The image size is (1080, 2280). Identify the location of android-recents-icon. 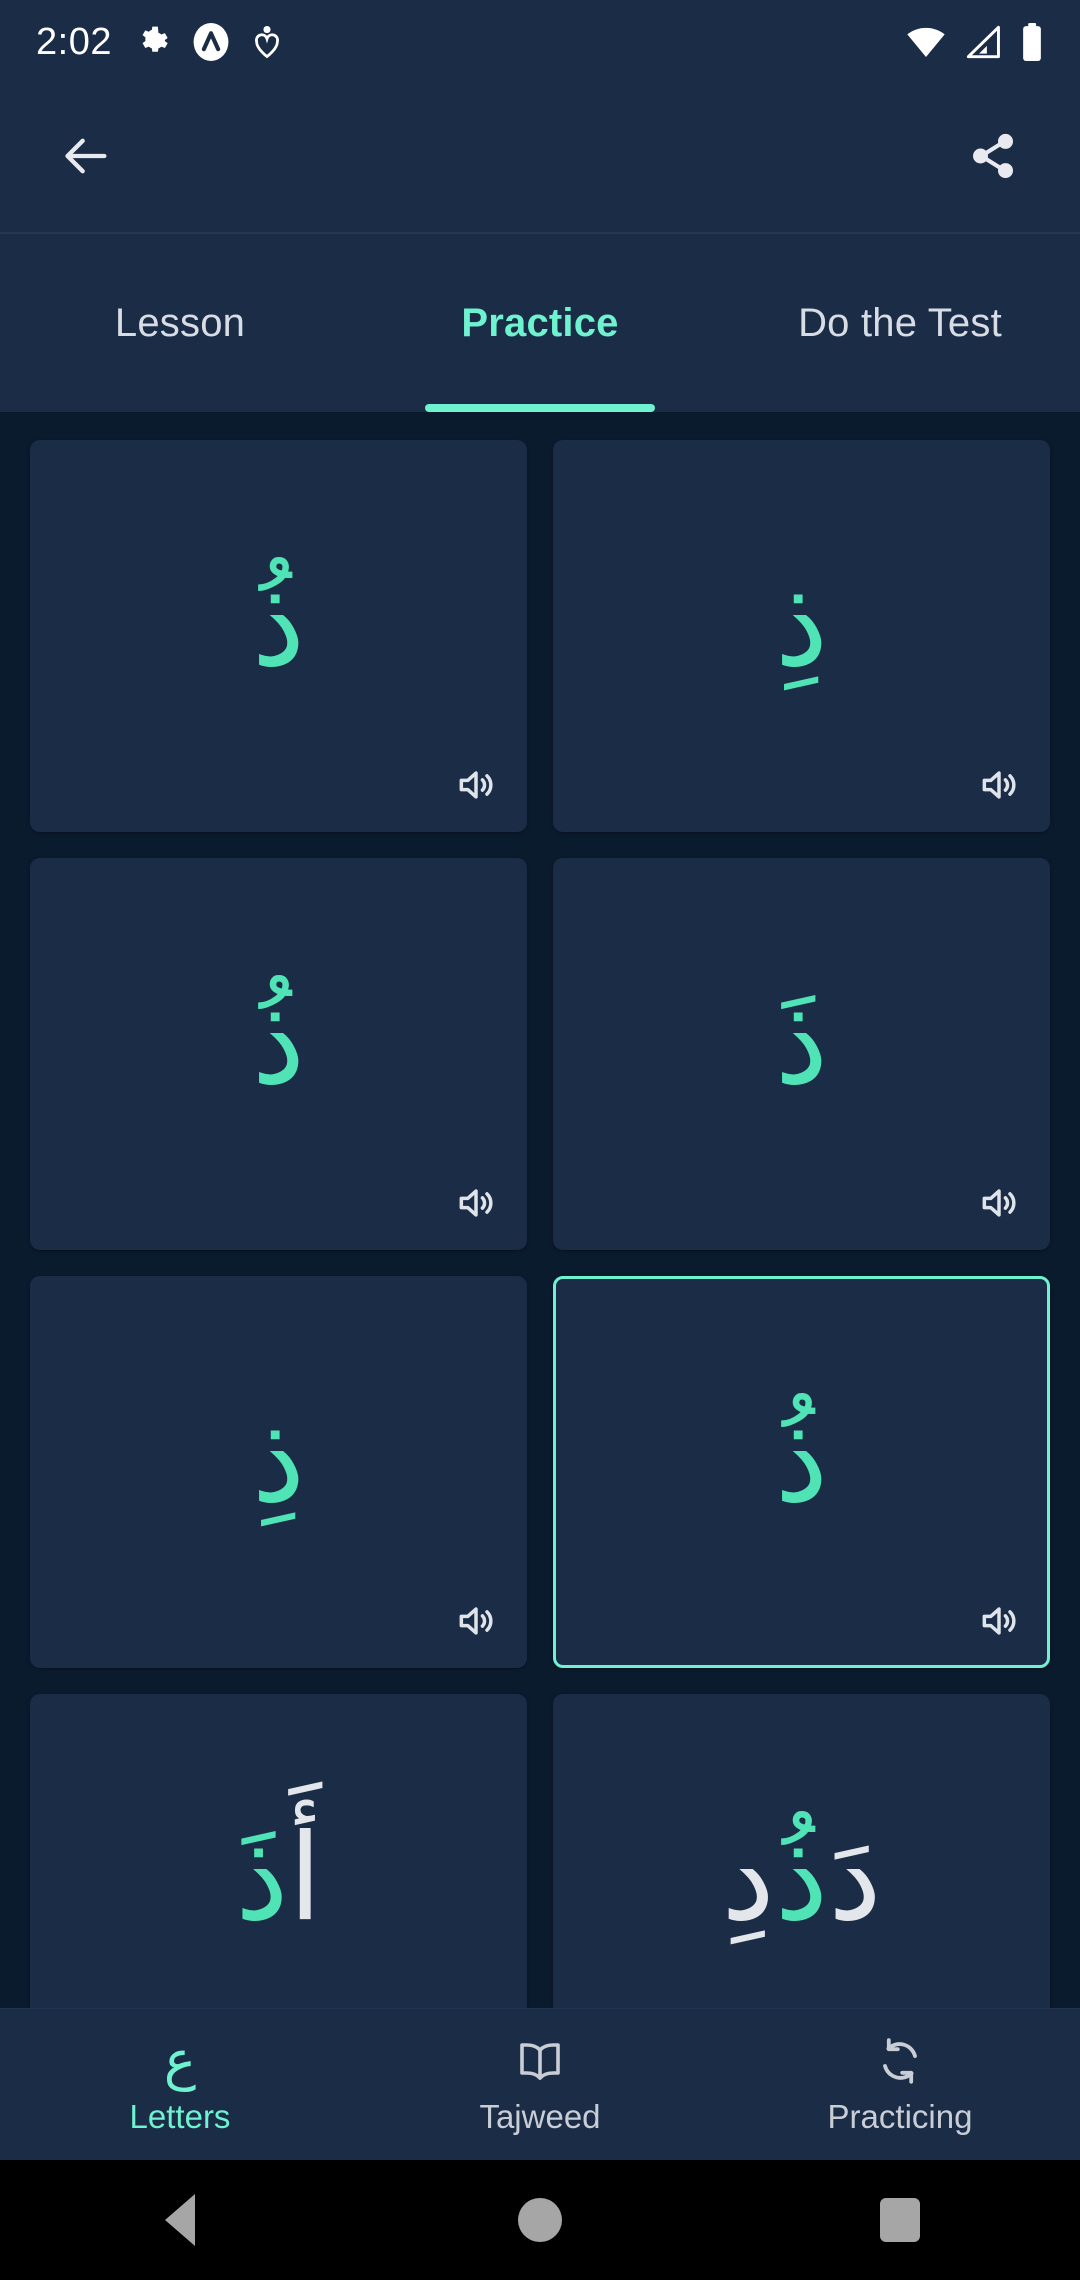
(900, 2220).